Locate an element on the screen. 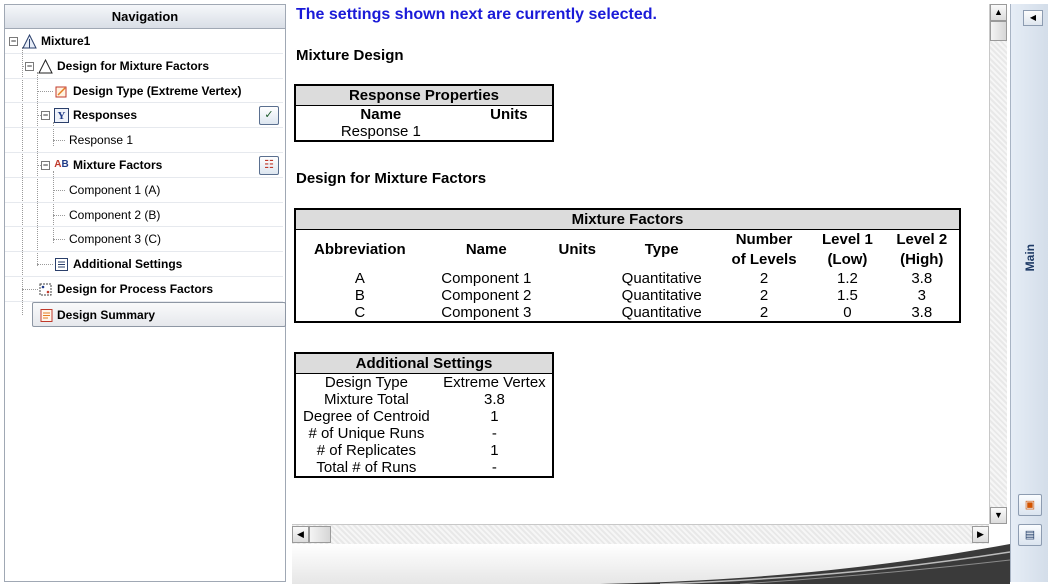 This screenshot has height=586, width=1050. edit-responses-button: ✓ is located at coordinates (269, 116).